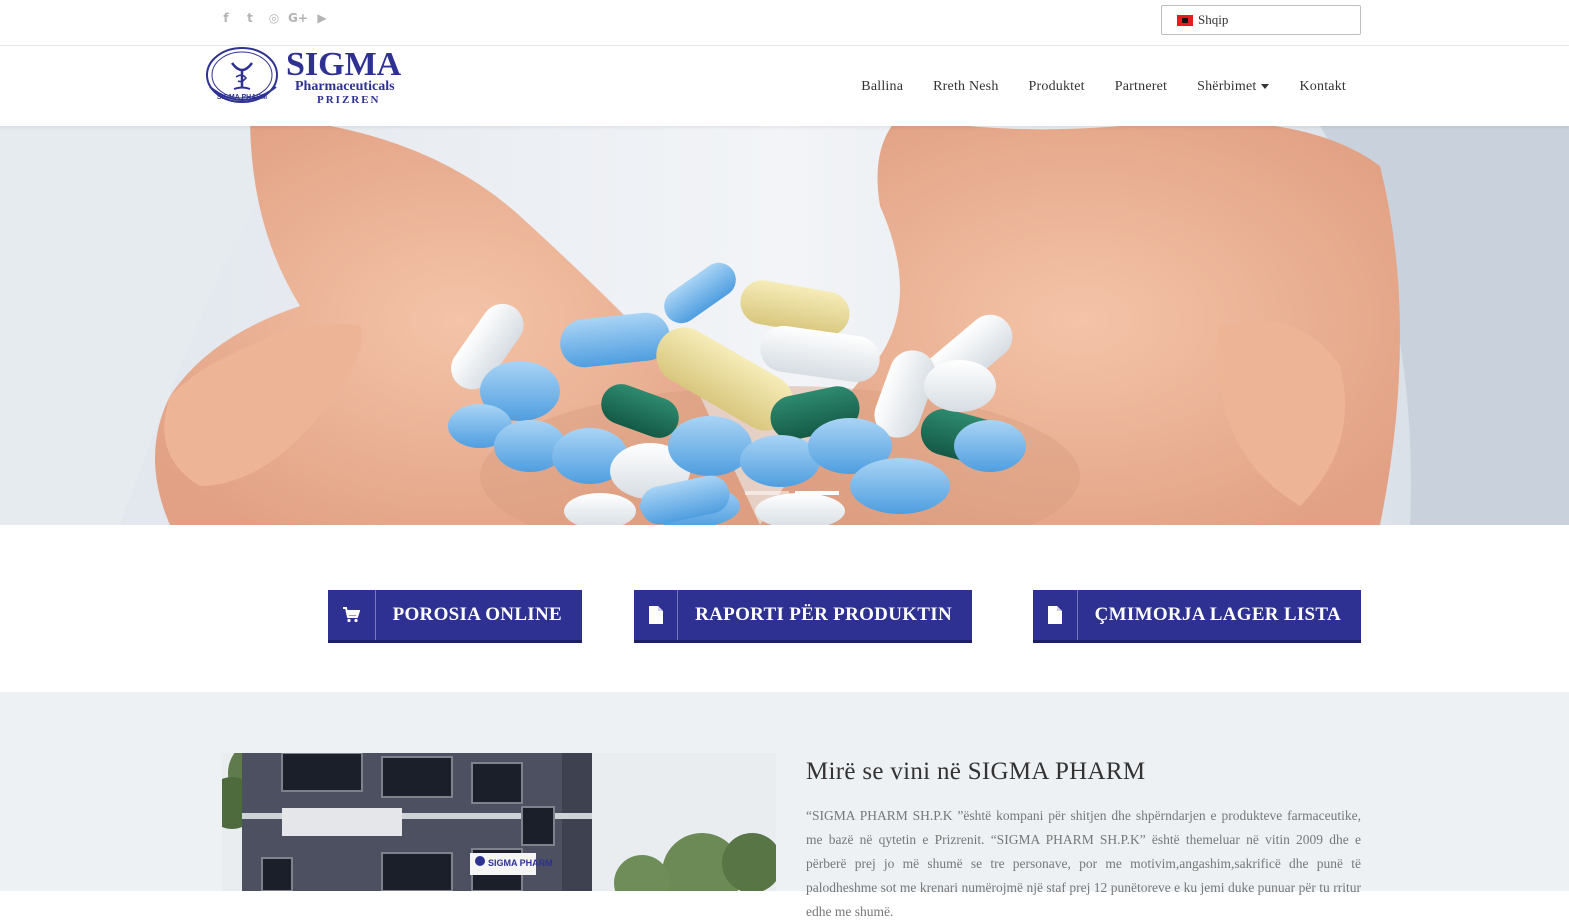  What do you see at coordinates (322, 18) in the screenshot?
I see `youtube-icon: ▶` at bounding box center [322, 18].